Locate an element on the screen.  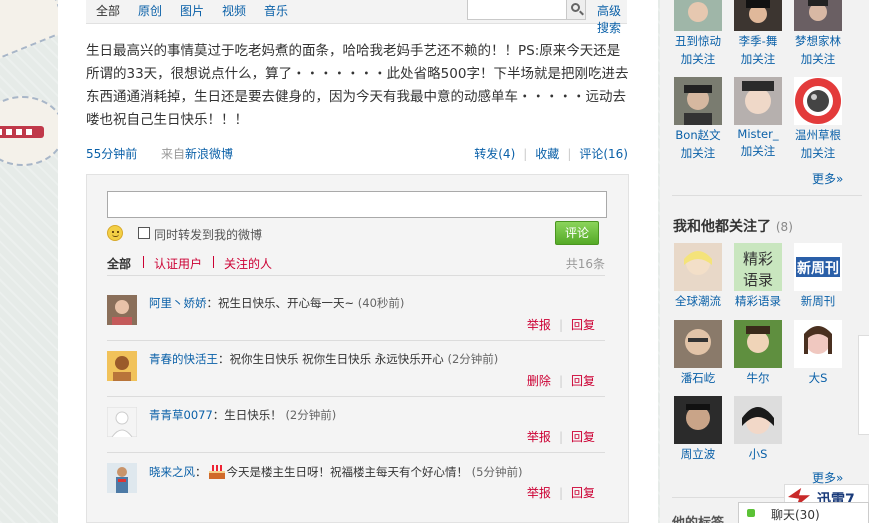
also-forward-checkbox is located at coordinates (144, 233).